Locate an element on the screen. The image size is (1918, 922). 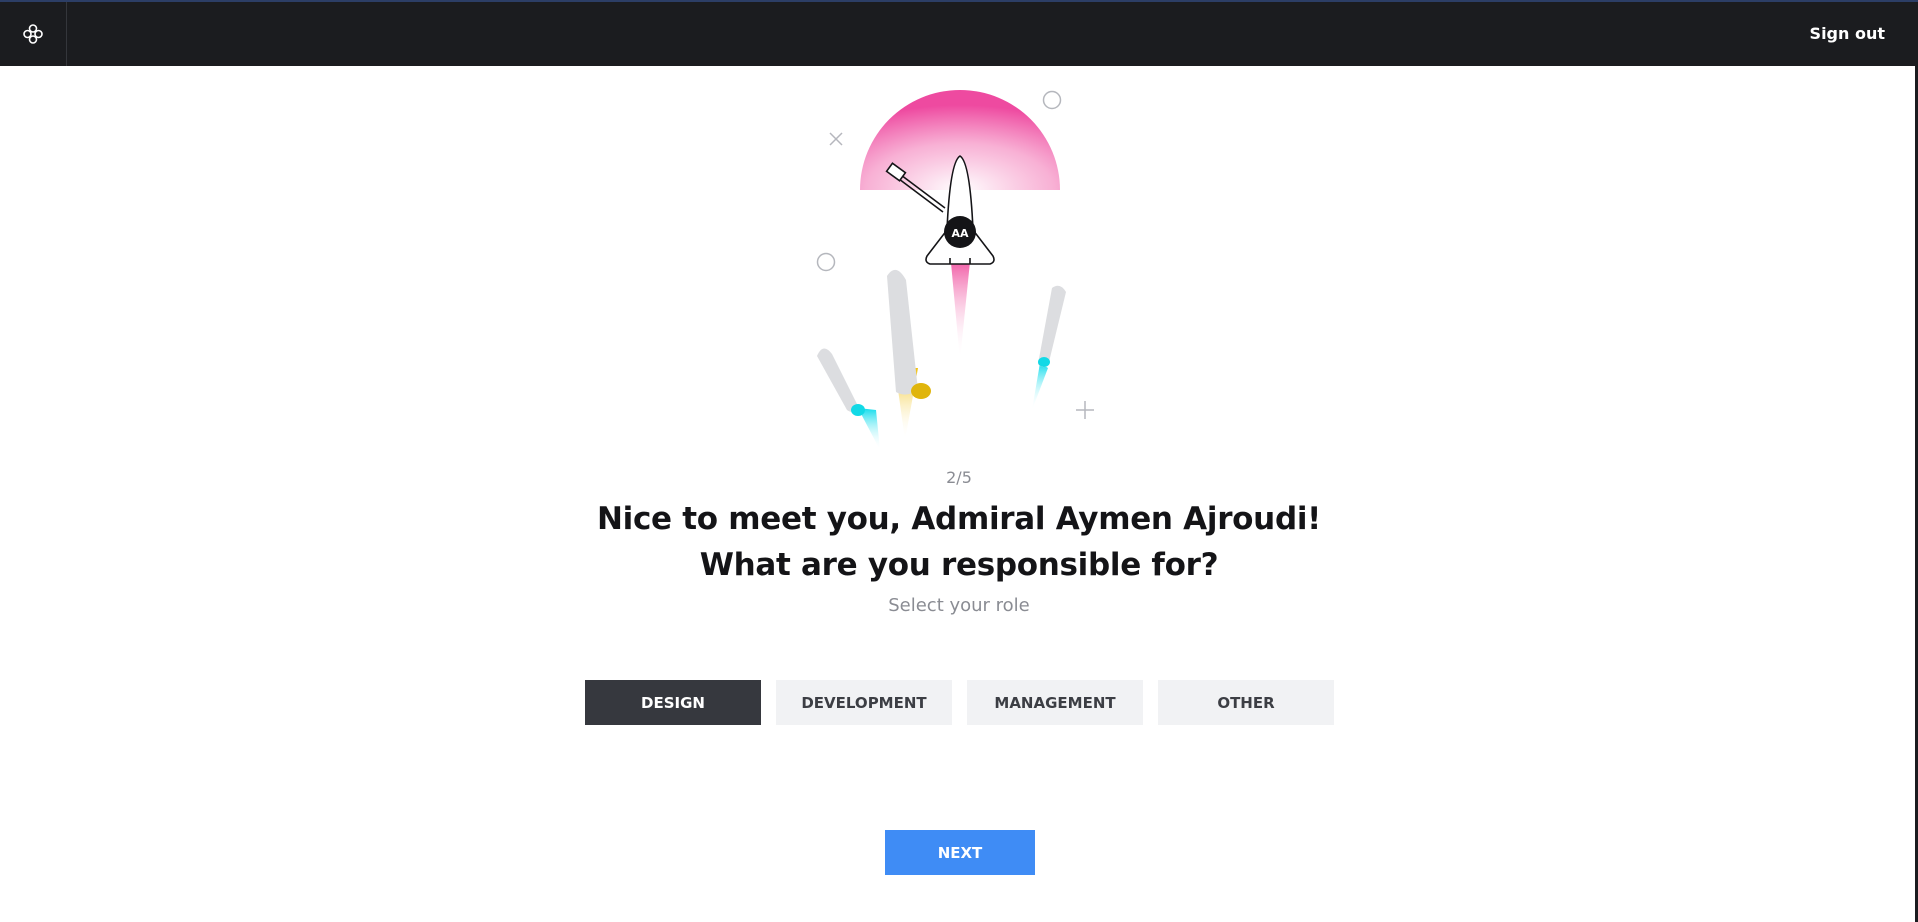
top-navigation-bar: Sign out is located at coordinates (959, 33).